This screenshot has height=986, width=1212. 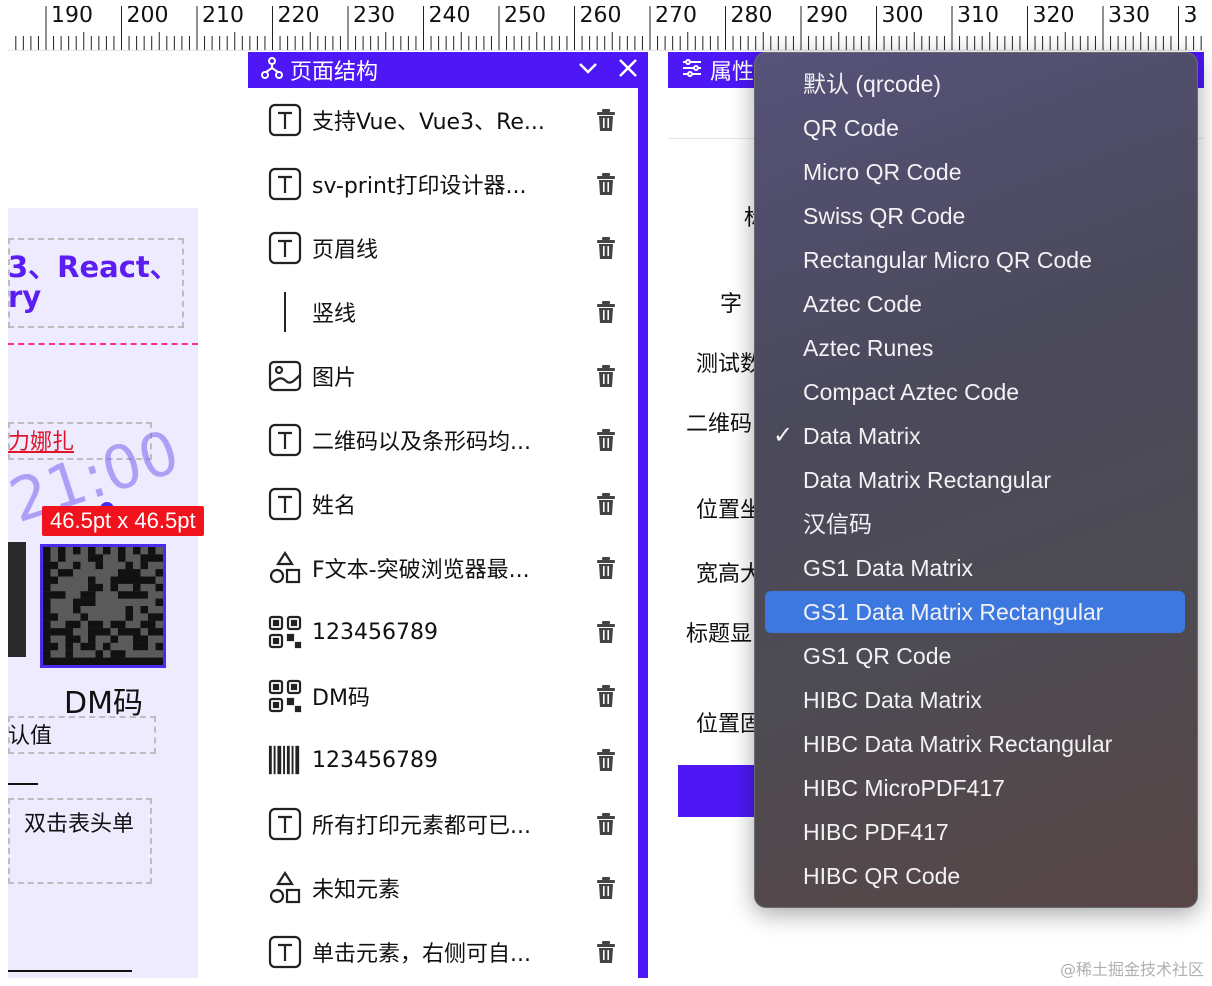 What do you see at coordinates (975, 436) in the screenshot?
I see `dropdown-option: ✓ Data Matrix` at bounding box center [975, 436].